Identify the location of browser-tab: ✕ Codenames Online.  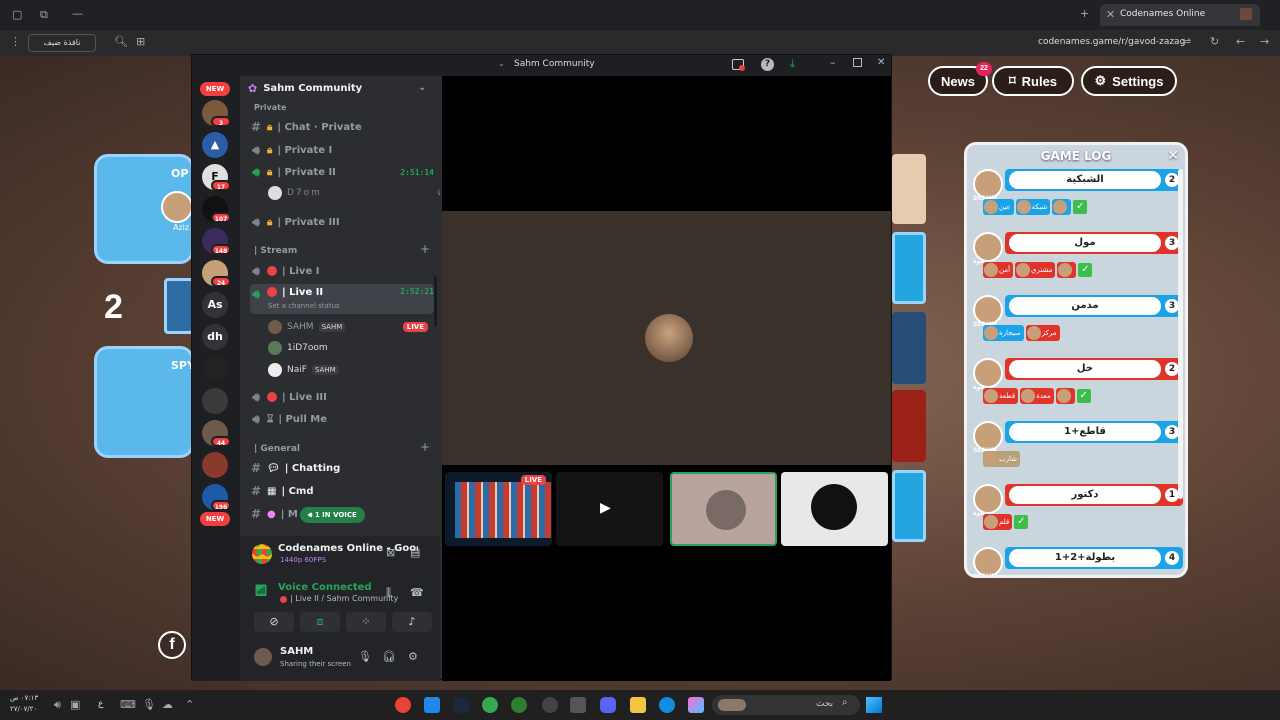
(1180, 15).